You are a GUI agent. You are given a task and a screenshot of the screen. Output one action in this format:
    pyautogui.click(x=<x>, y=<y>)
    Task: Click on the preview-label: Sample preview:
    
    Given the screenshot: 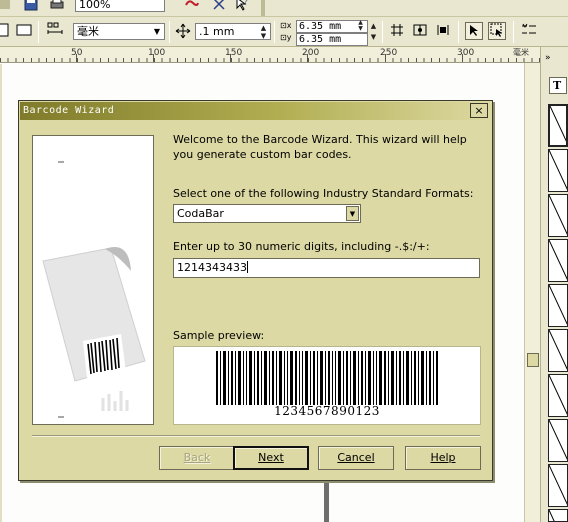 What is the action you would take?
    pyautogui.click(x=219, y=335)
    